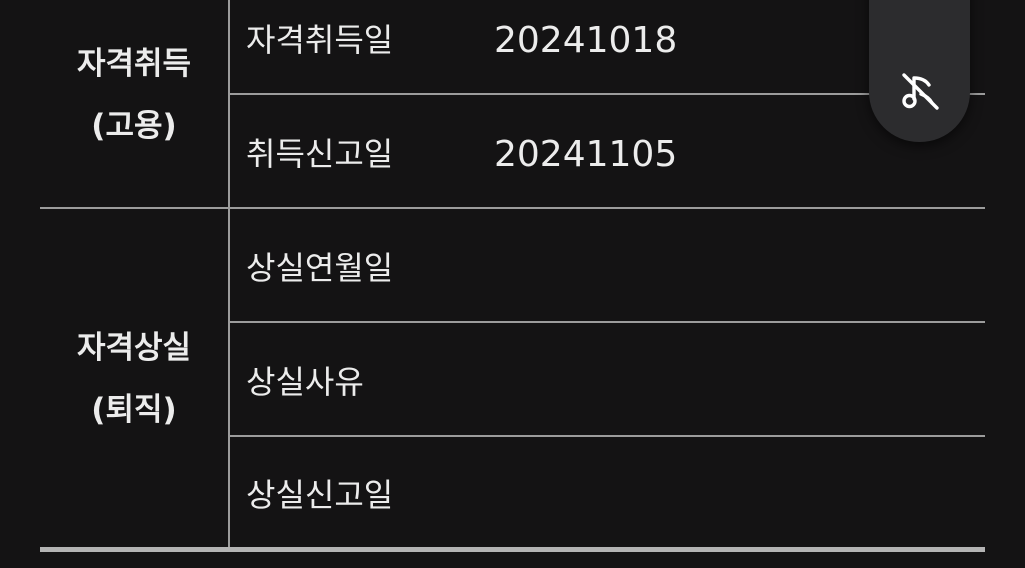  What do you see at coordinates (512, 549) in the screenshot?
I see `table-bottom-border` at bounding box center [512, 549].